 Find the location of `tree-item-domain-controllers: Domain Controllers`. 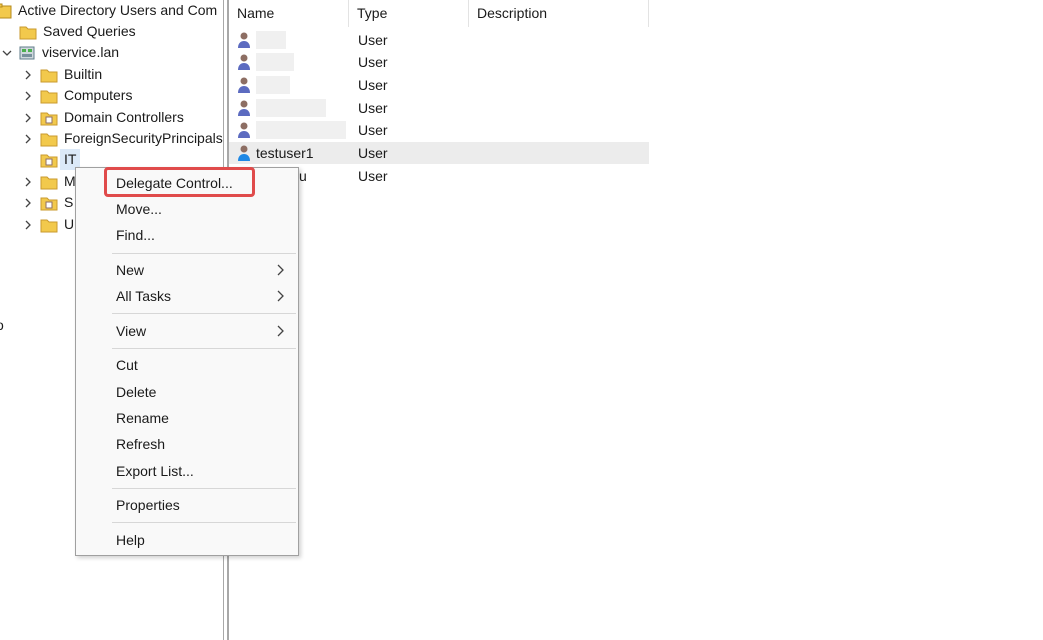

tree-item-domain-controllers: Domain Controllers is located at coordinates (102, 117).